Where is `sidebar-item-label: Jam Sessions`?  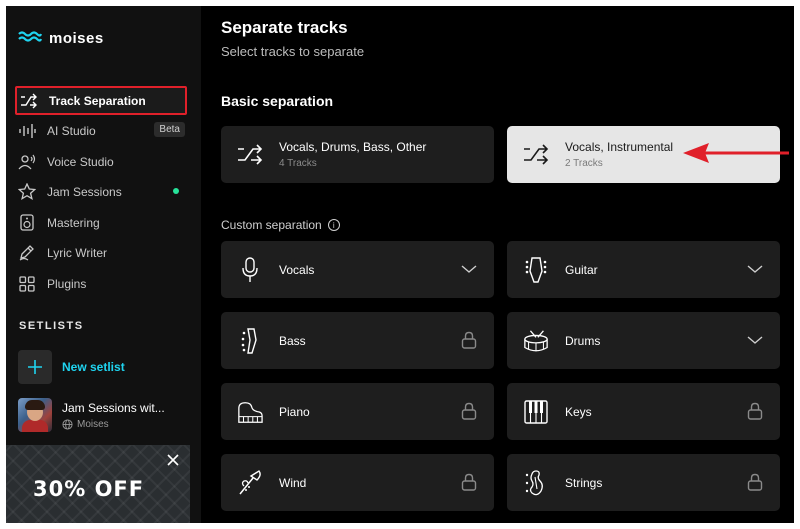
sidebar-item-label: Jam Sessions is located at coordinates (84, 191).